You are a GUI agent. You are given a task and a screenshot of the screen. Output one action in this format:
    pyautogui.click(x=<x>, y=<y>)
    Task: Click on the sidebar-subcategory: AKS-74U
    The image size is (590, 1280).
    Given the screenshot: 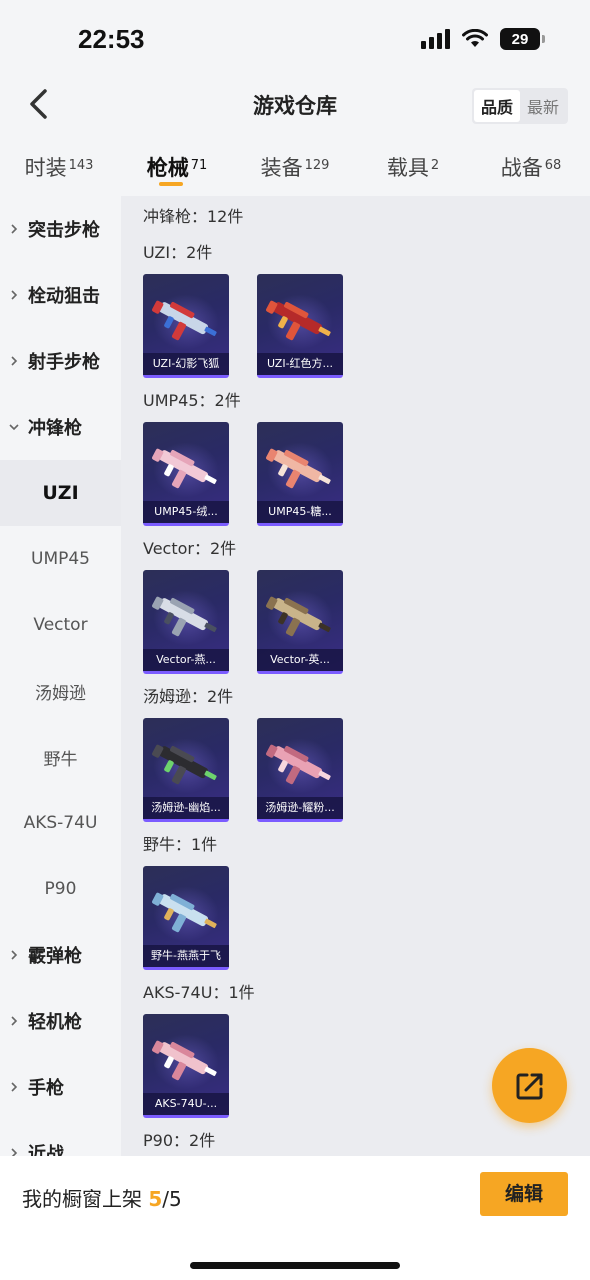 What is the action you would take?
    pyautogui.click(x=60, y=823)
    